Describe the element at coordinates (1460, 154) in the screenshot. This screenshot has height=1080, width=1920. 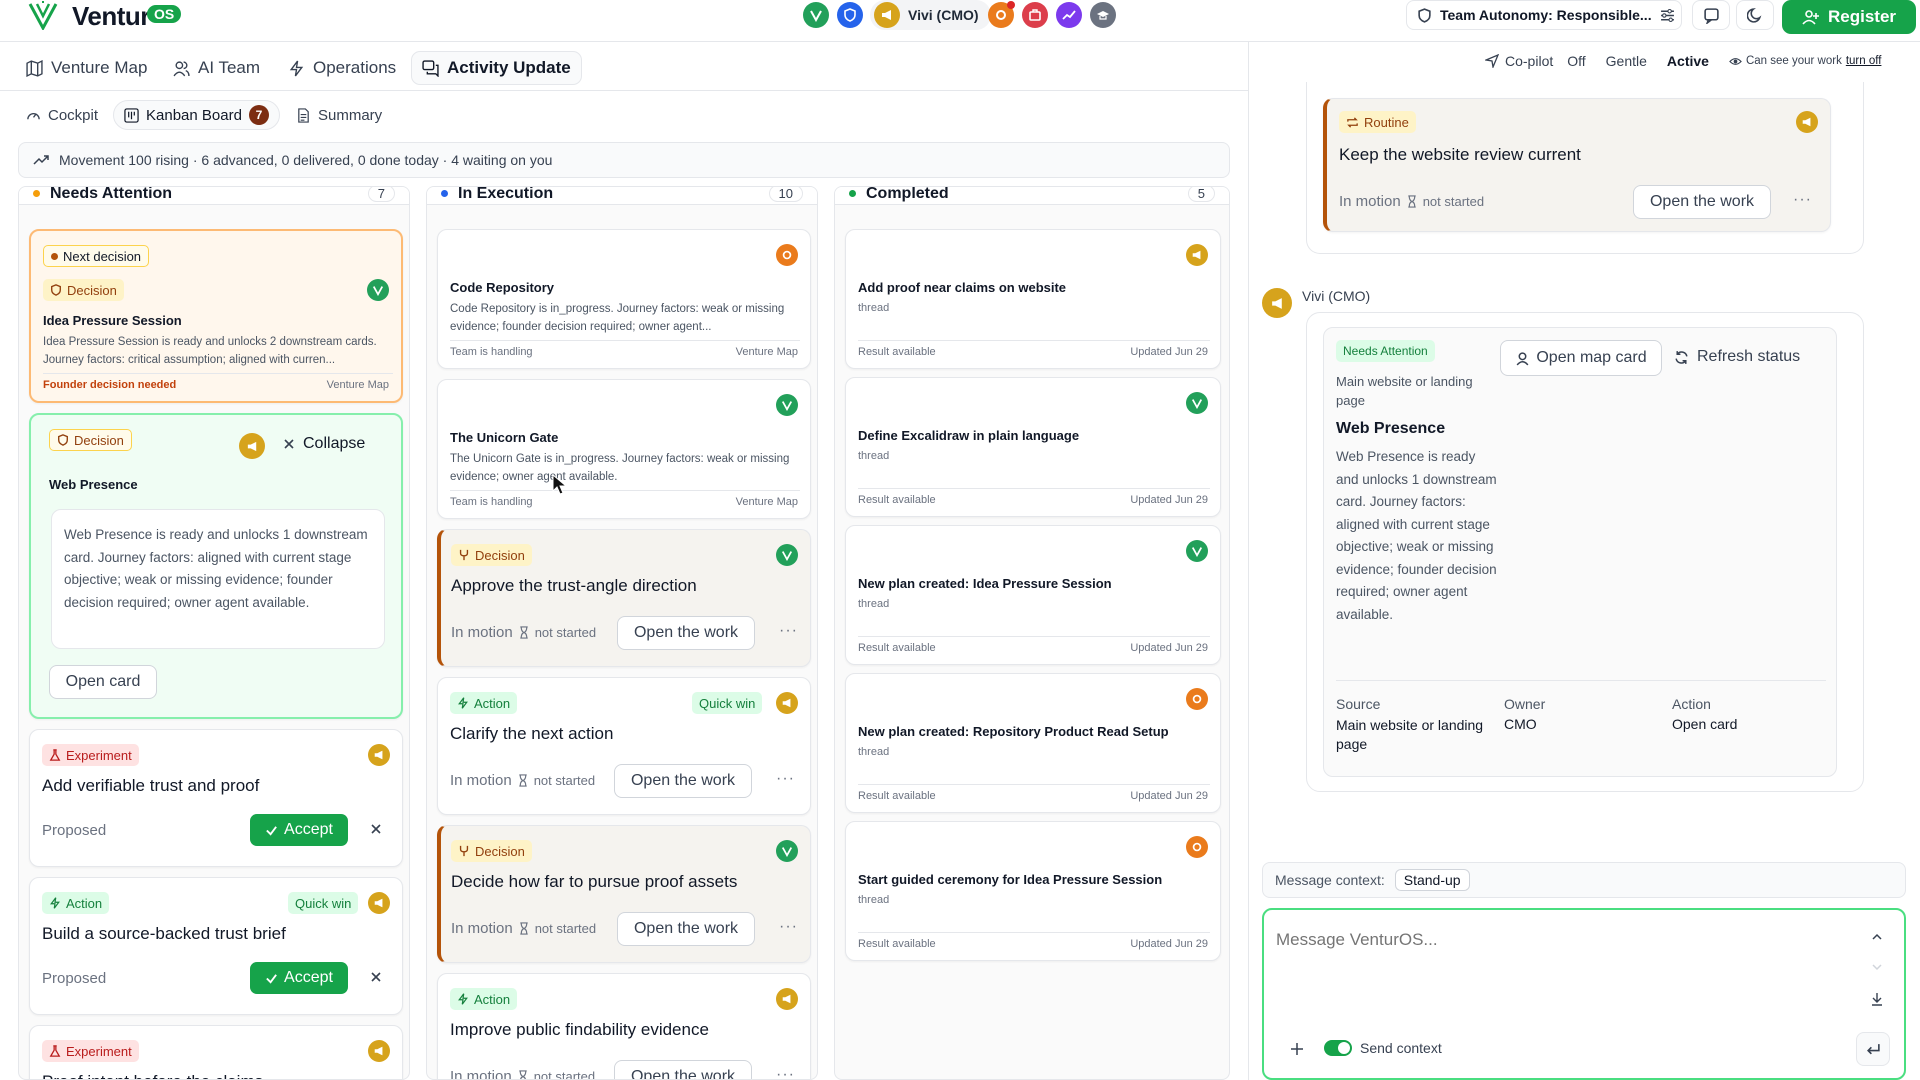
I see `card-title: Keep the website review current` at that location.